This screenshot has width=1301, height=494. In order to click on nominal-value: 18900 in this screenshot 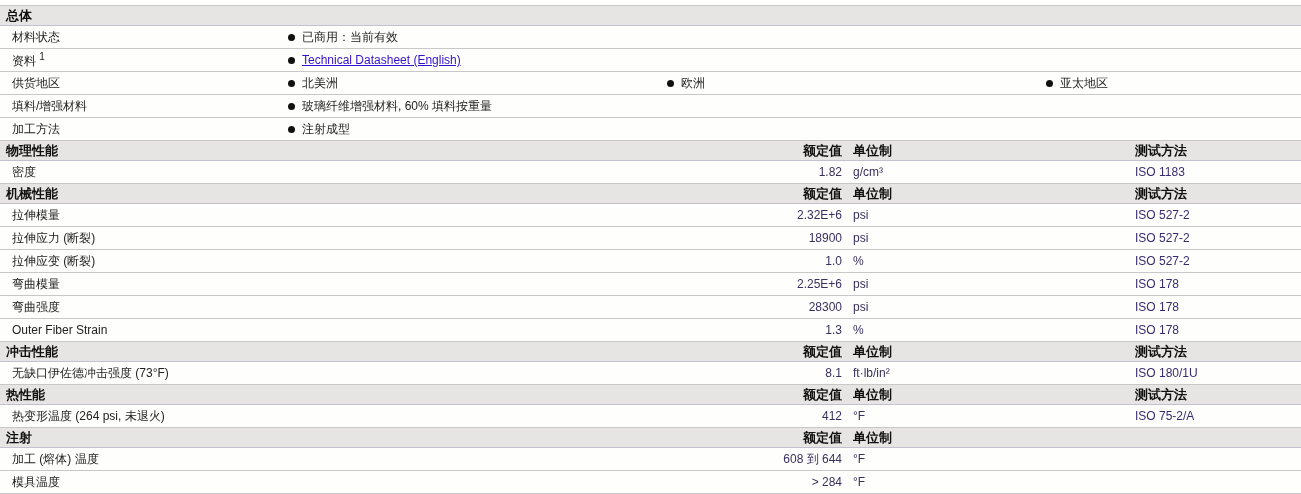, I will do `click(825, 238)`.